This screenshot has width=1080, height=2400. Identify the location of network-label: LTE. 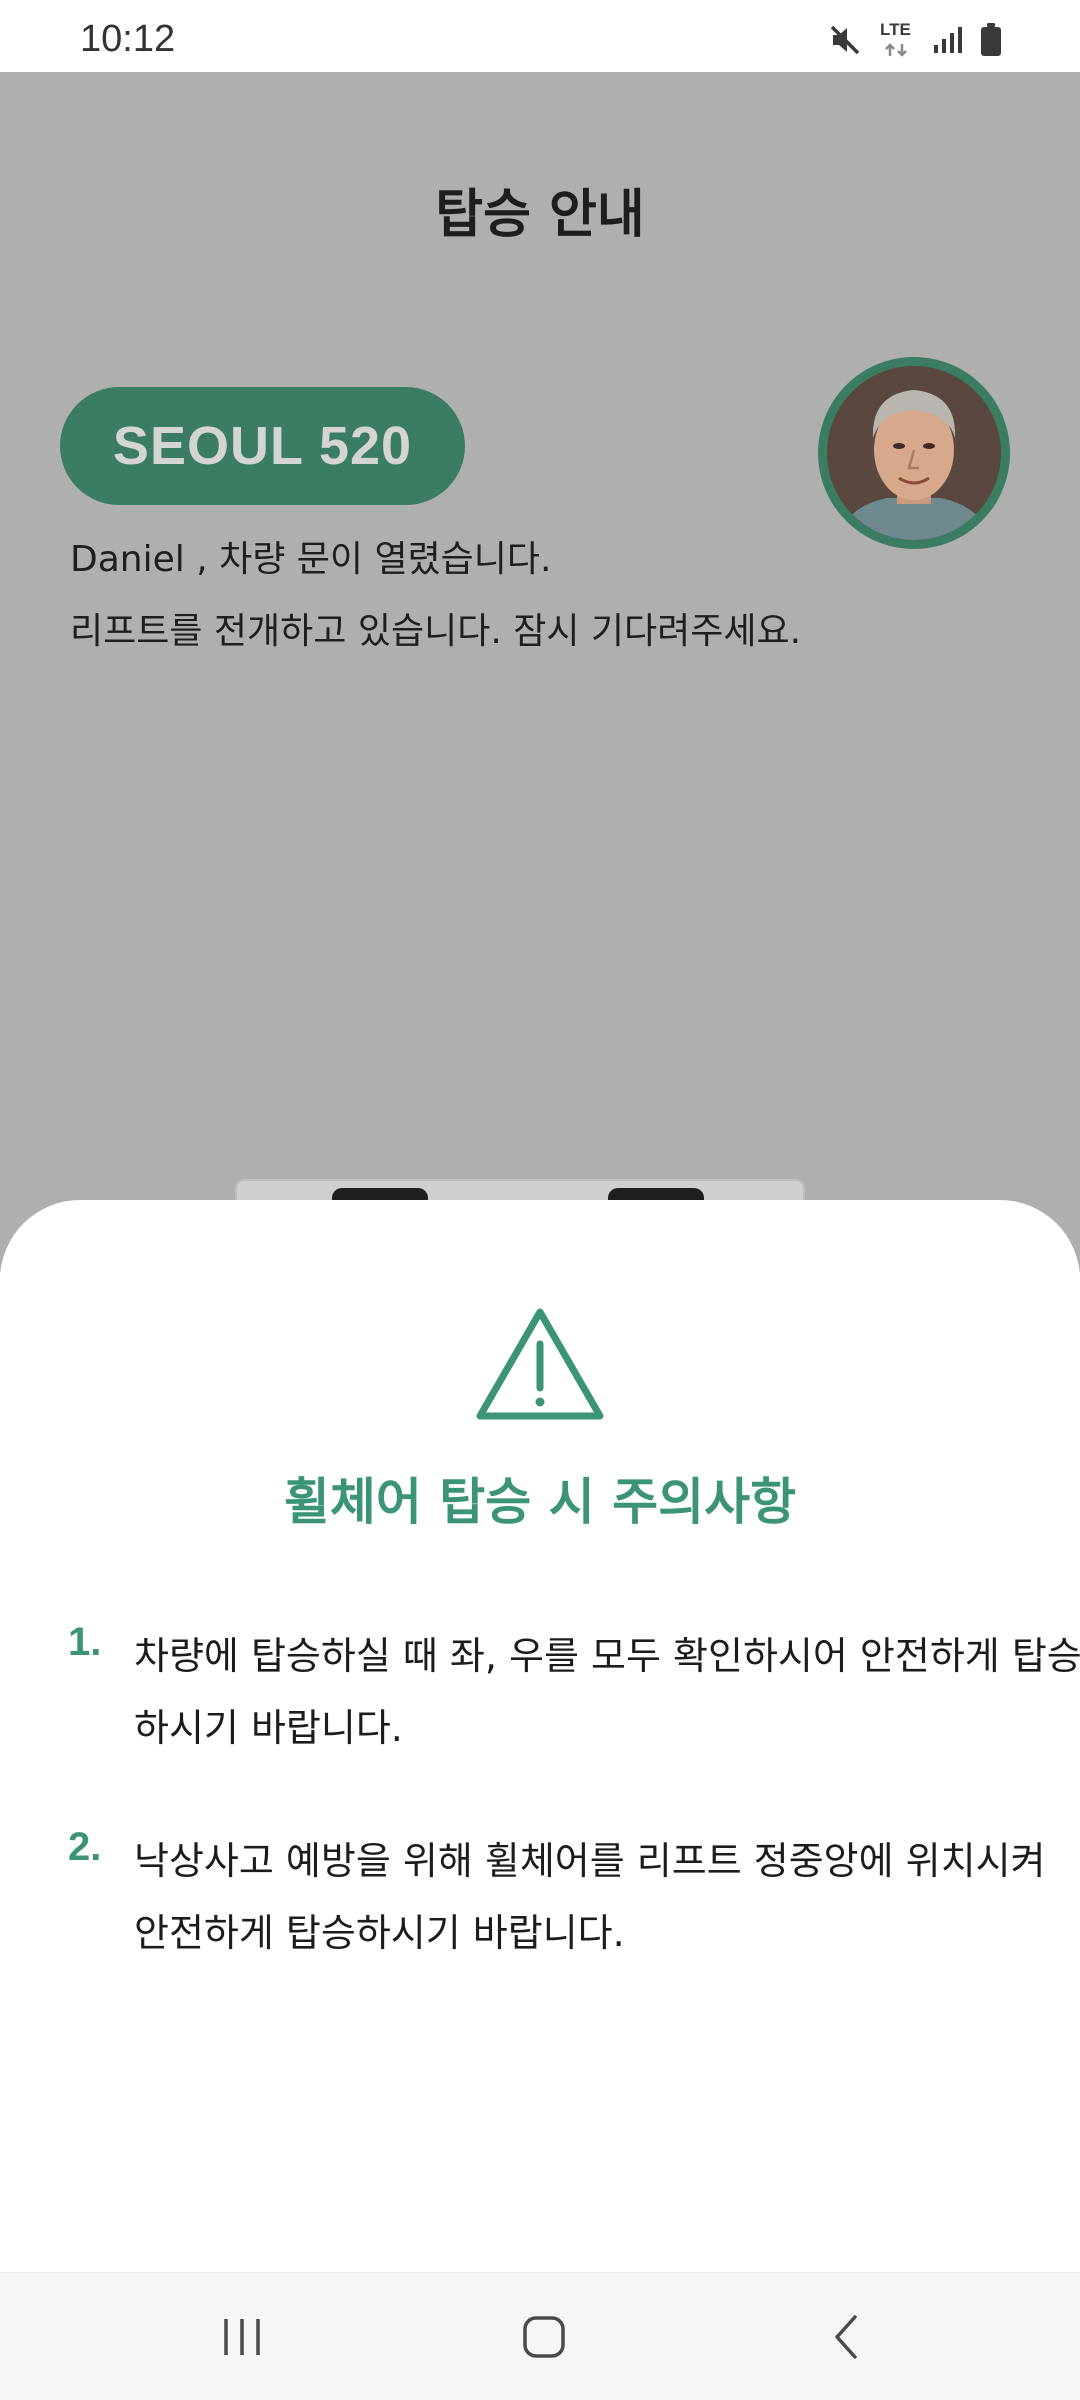
(895, 29).